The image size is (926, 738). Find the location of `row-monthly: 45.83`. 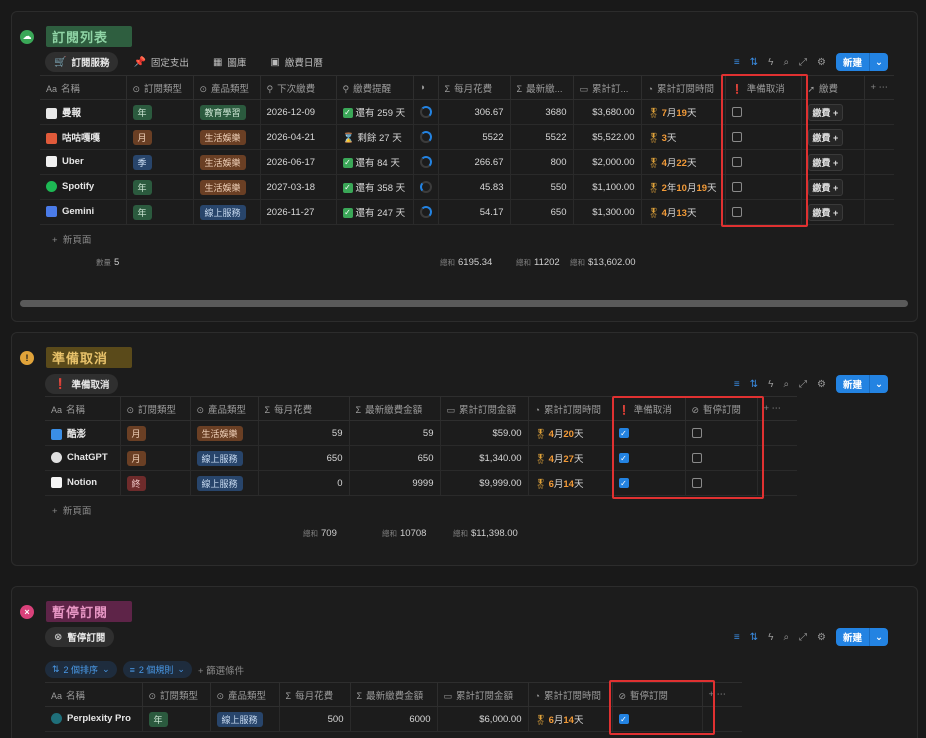

row-monthly: 45.83 is located at coordinates (474, 187).